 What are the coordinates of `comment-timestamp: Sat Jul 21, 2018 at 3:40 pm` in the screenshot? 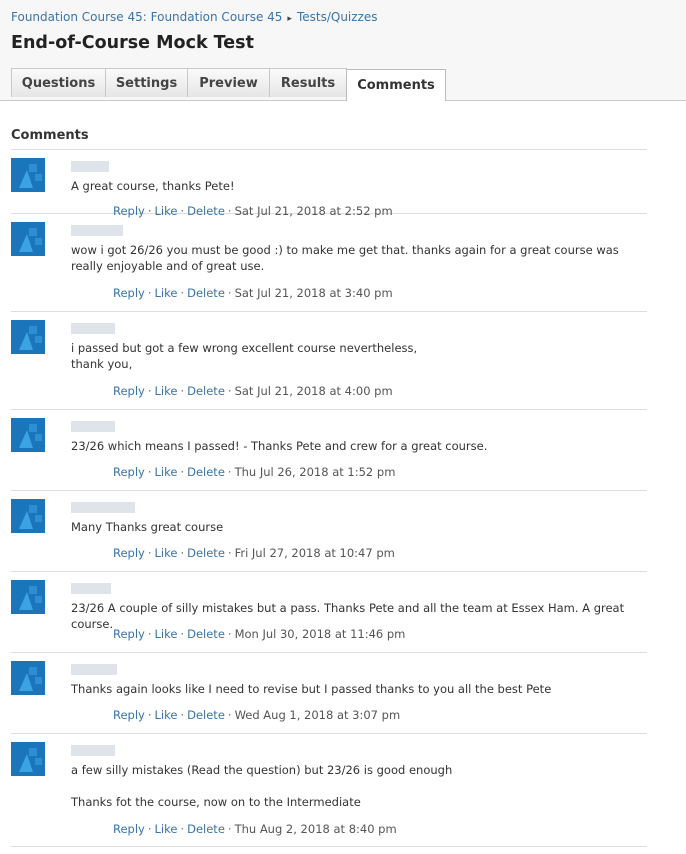 It's located at (313, 293).